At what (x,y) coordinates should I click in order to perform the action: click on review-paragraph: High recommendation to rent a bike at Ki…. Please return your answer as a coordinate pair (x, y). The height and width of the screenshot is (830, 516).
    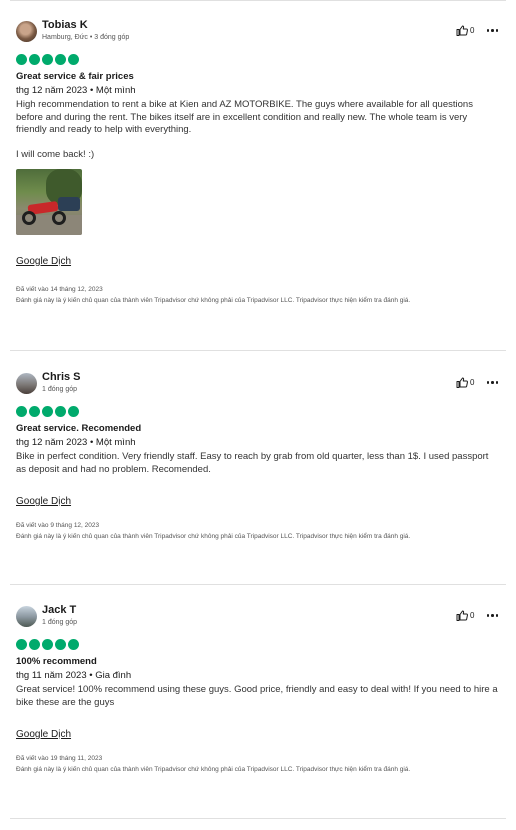
    Looking at the image, I should click on (244, 117).